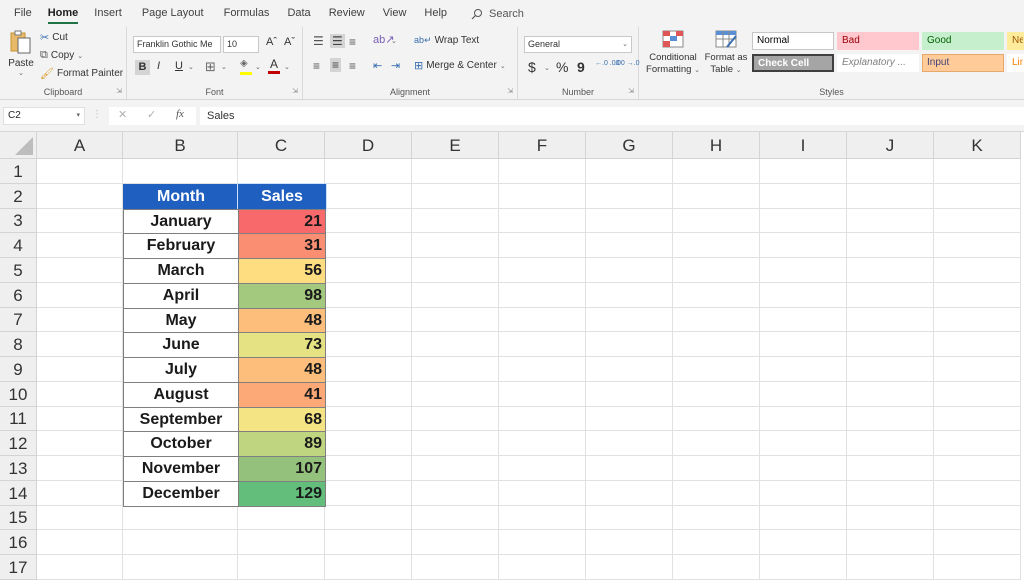 The width and height of the screenshot is (1024, 580). Describe the element at coordinates (503, 66) in the screenshot. I see `merge-dropdown-icon: ⌄` at that location.